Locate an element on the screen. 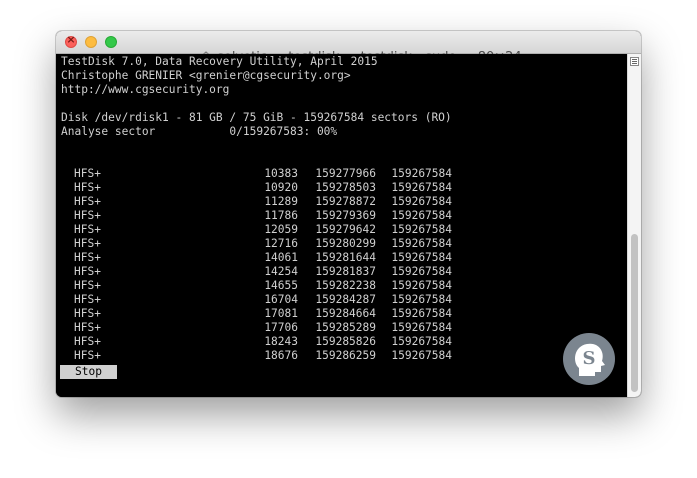 The width and height of the screenshot is (697, 478). header-line-3: http://www.cgsecurity.org is located at coordinates (145, 89).